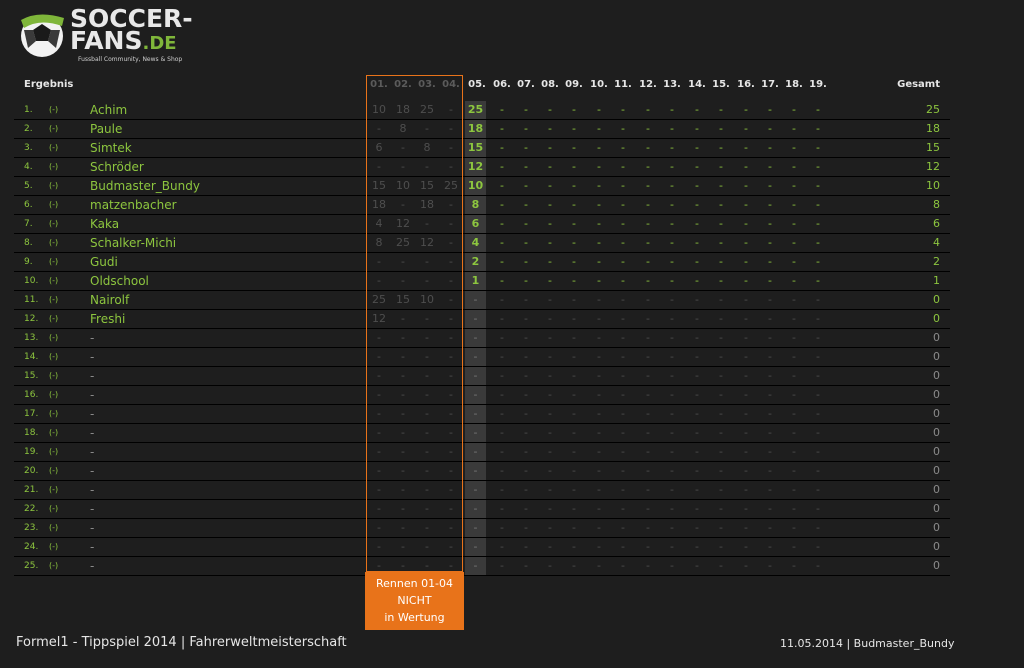 The width and height of the screenshot is (1024, 668). What do you see at coordinates (526, 451) in the screenshot?
I see `race-7-points: -` at bounding box center [526, 451].